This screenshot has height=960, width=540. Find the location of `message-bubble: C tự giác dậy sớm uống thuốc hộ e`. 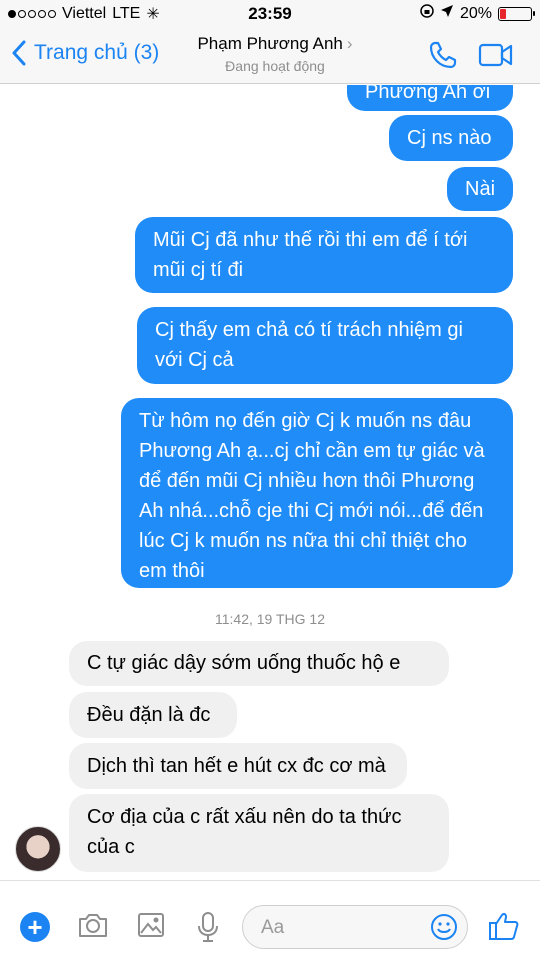

message-bubble: C tự giác dậy sớm uống thuốc hộ e is located at coordinates (259, 663).